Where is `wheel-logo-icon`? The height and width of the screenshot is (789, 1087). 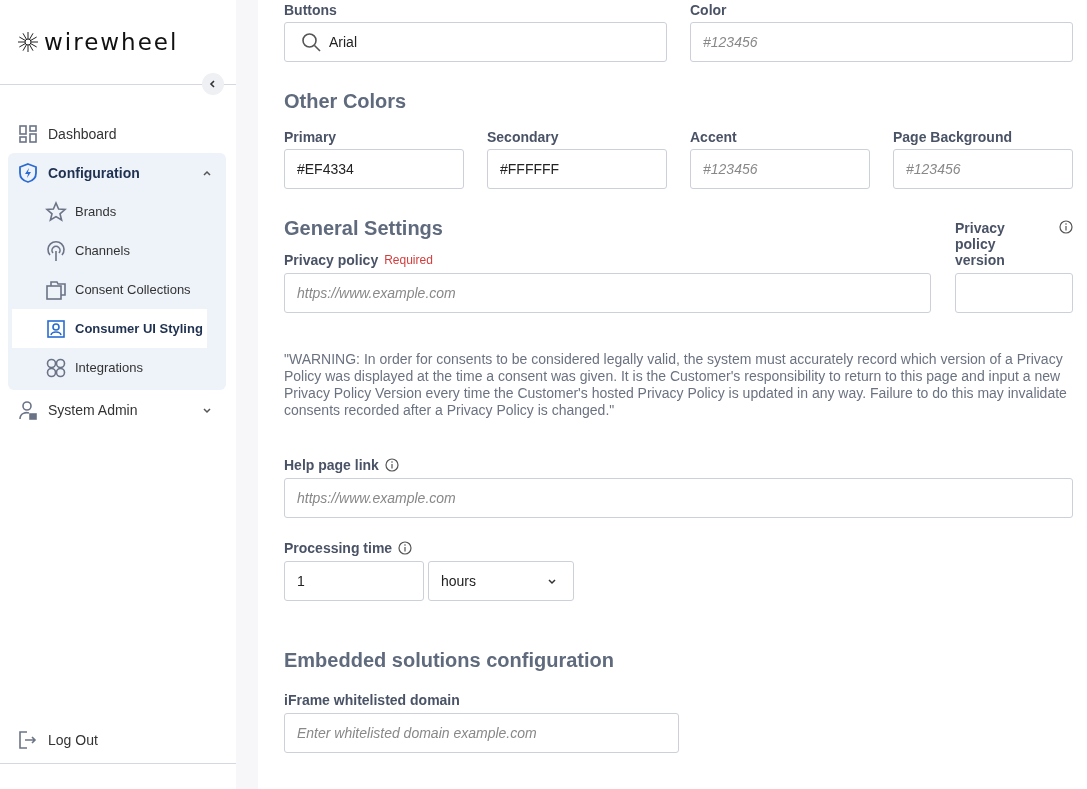 wheel-logo-icon is located at coordinates (28, 42).